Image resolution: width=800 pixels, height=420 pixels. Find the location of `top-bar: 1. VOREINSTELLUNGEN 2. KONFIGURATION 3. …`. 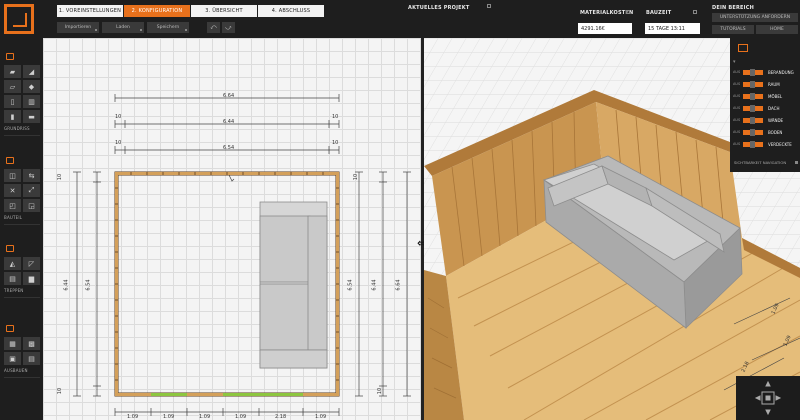

top-bar: 1. VOREINSTELLUNGEN 2. KONFIGURATION 3. … is located at coordinates (400, 19).